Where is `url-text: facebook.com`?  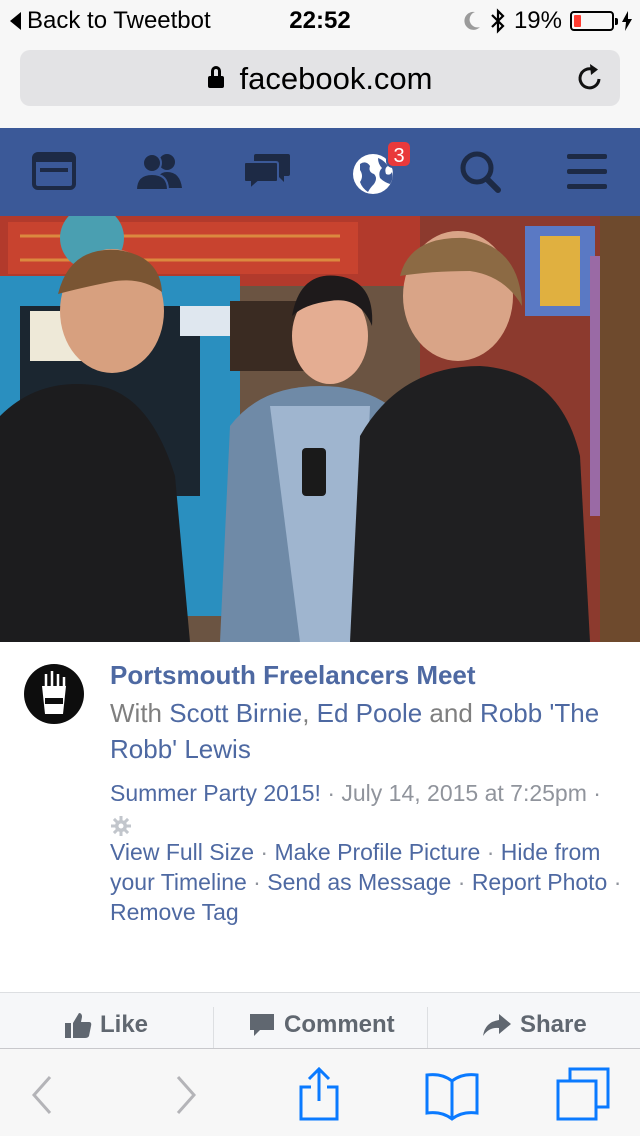 url-text: facebook.com is located at coordinates (336, 78).